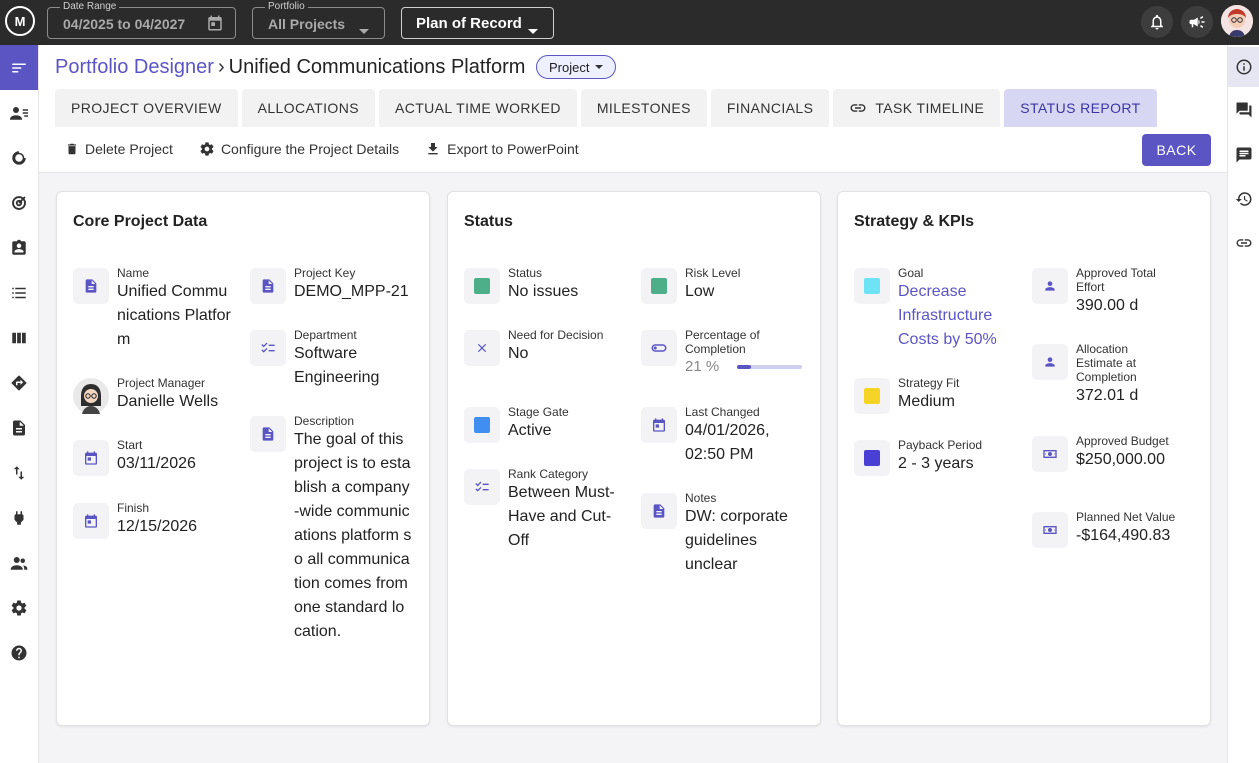 This screenshot has height=763, width=1259. What do you see at coordinates (140, 221) in the screenshot?
I see `card-title: Core Project Data` at bounding box center [140, 221].